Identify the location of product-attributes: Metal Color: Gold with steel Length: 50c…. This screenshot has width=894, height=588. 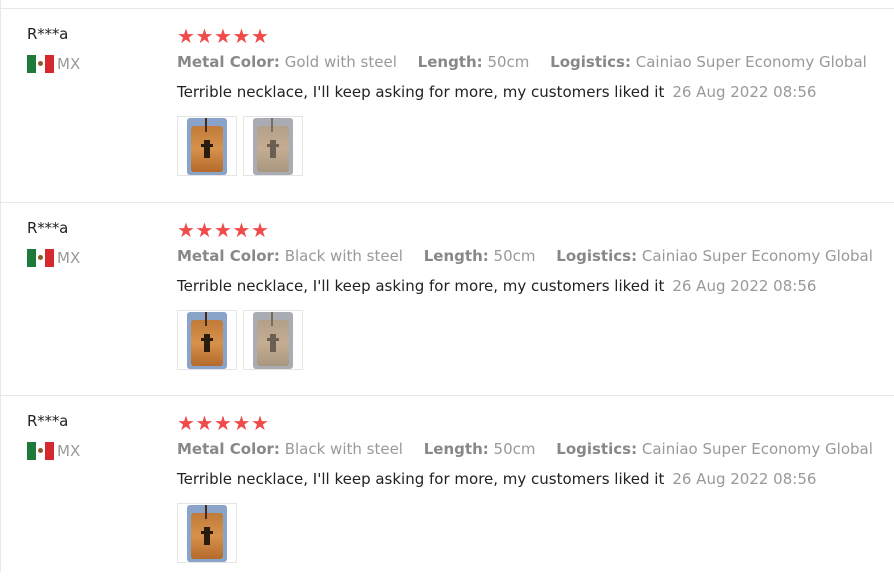
(527, 62).